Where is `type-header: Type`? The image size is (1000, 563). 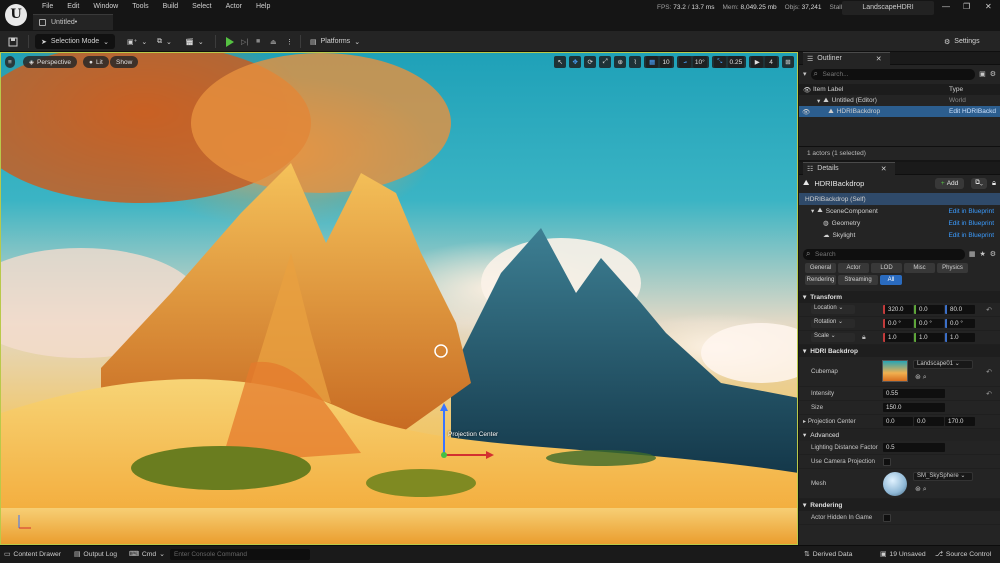 type-header: Type is located at coordinates (956, 89).